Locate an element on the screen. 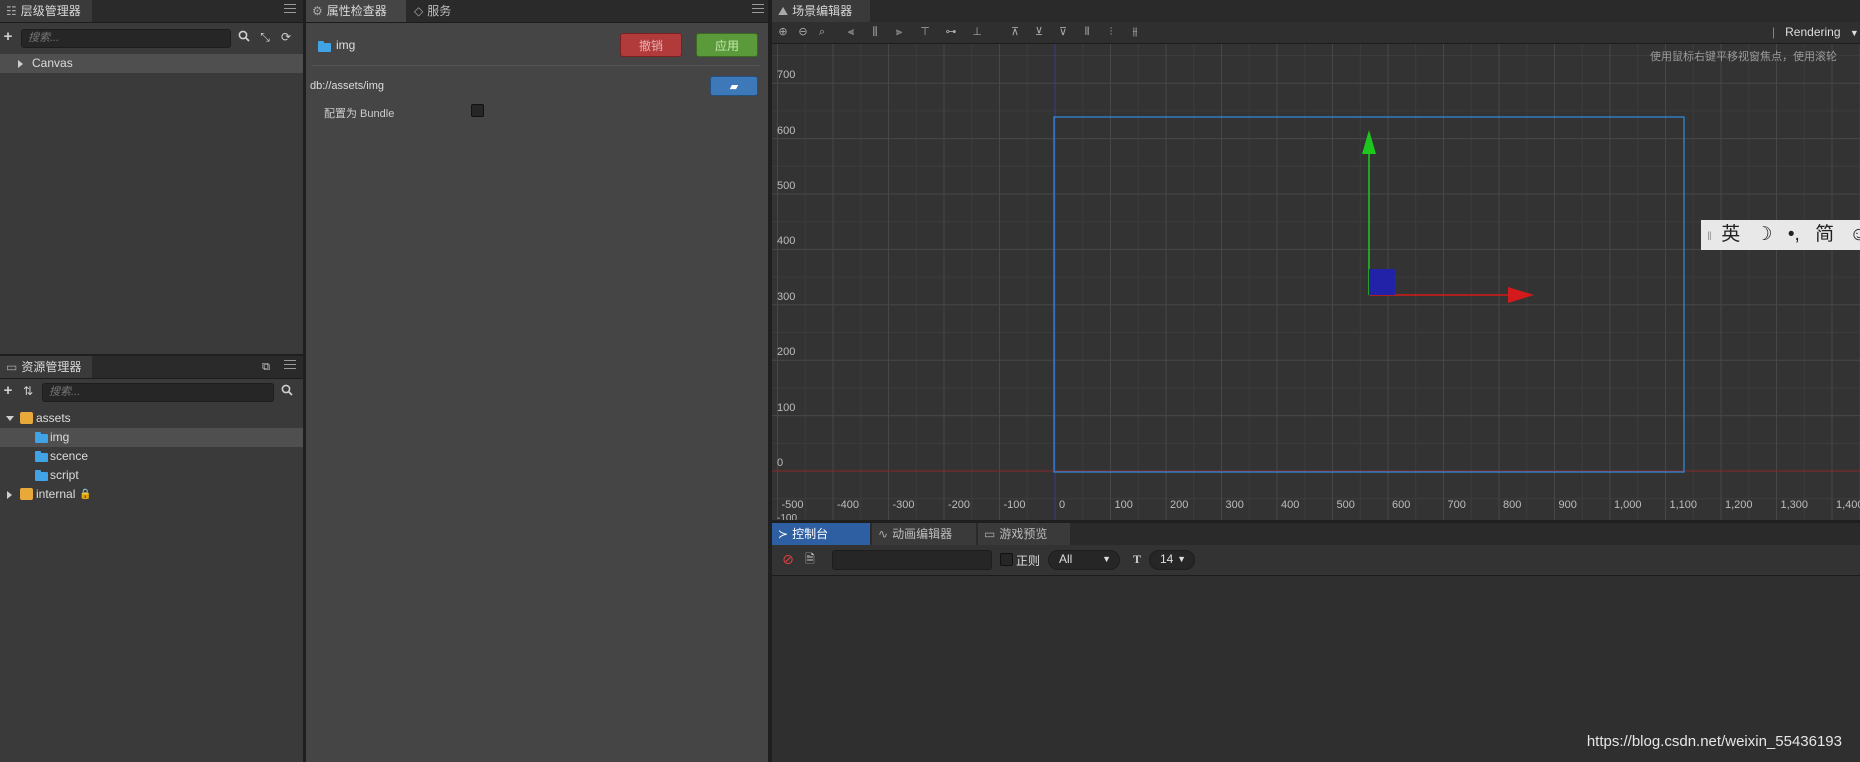 The height and width of the screenshot is (762, 1860). tab-preview-label: 游戏预览 is located at coordinates (1023, 534).